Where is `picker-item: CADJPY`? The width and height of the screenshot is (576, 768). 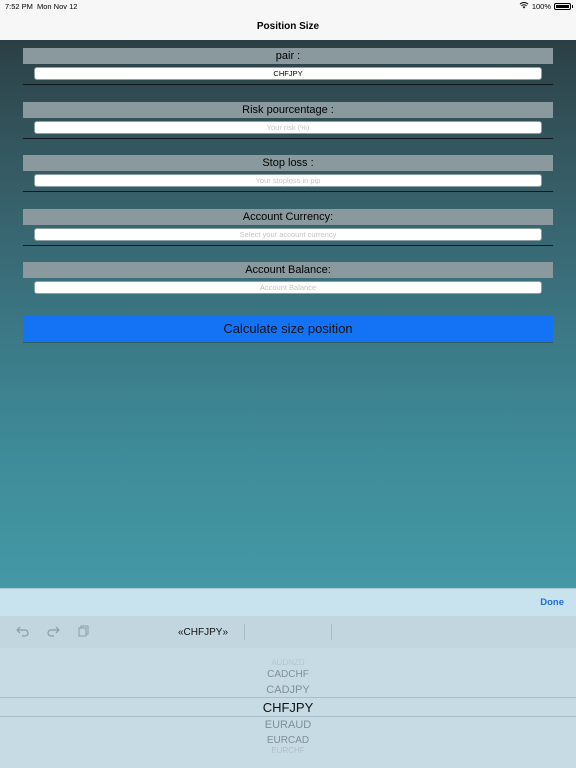
picker-item: CADJPY is located at coordinates (288, 690).